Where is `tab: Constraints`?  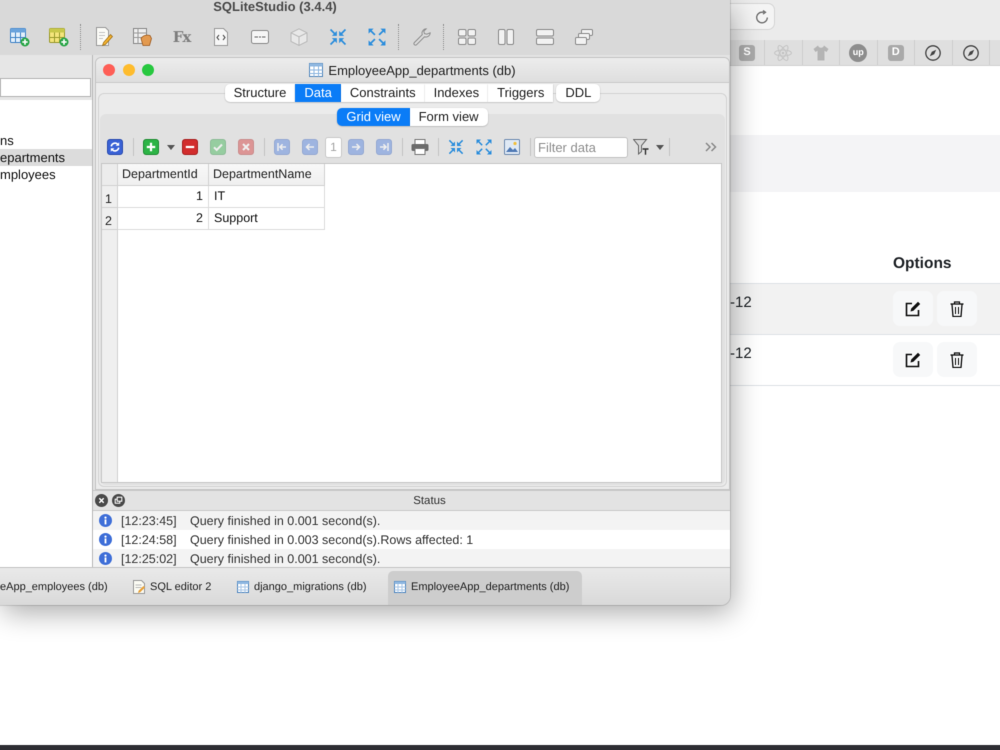
tab: Constraints is located at coordinates (382, 93).